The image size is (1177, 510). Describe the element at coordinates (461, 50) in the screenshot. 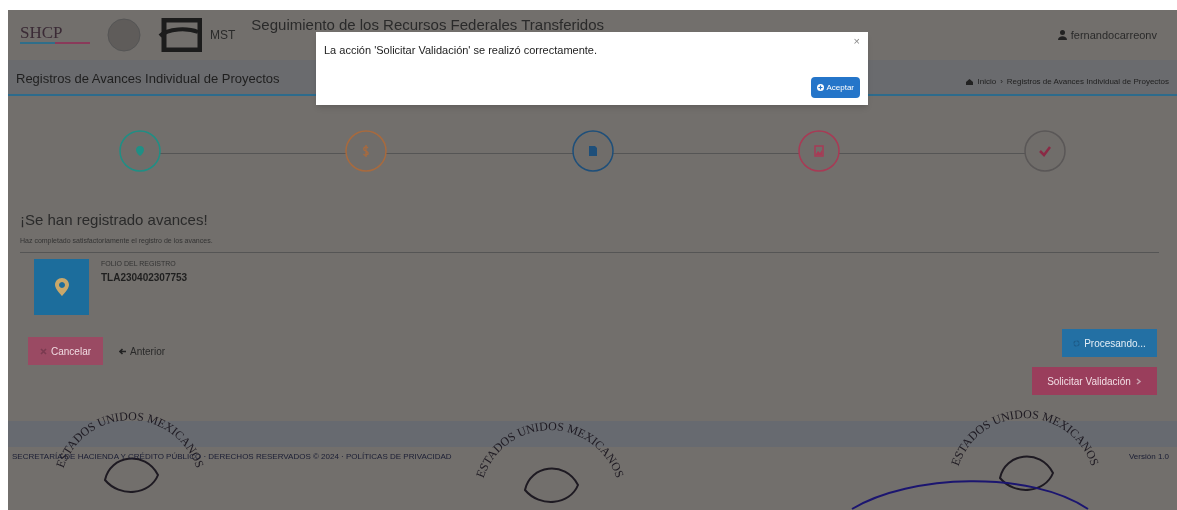

I see `modal-message: La acción 'Solicitar Validación' se realizó correctamente.` at that location.